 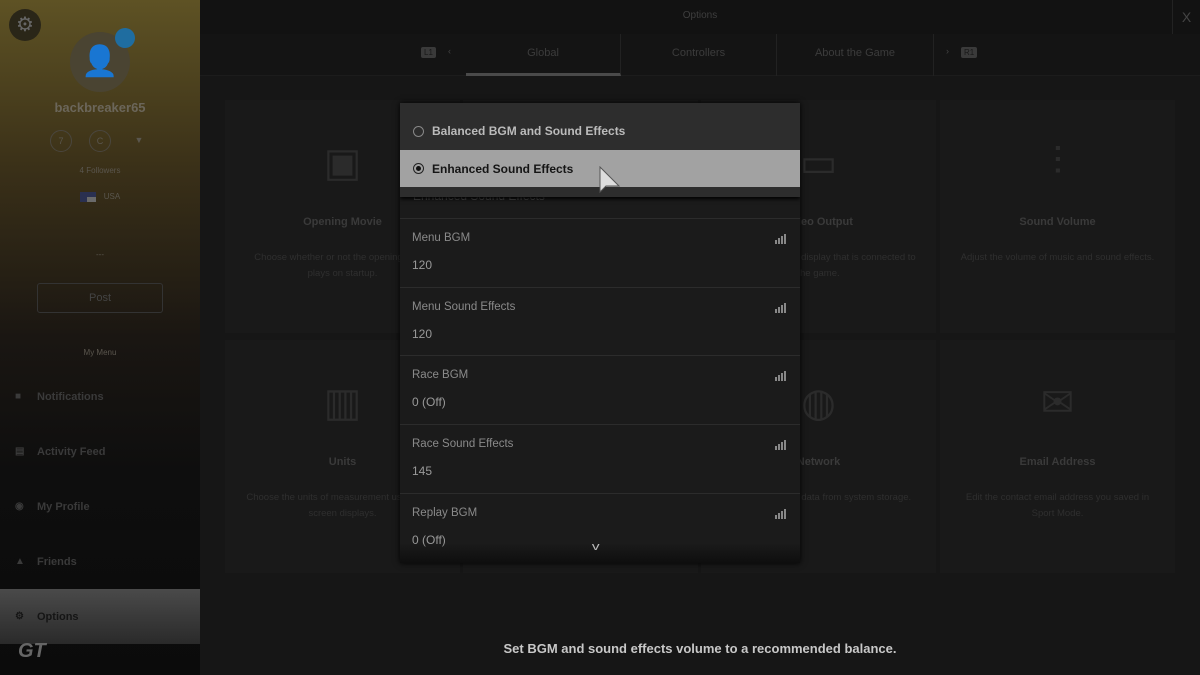 I want to click on settings-gear-button: ⚙, so click(x=25, y=25).